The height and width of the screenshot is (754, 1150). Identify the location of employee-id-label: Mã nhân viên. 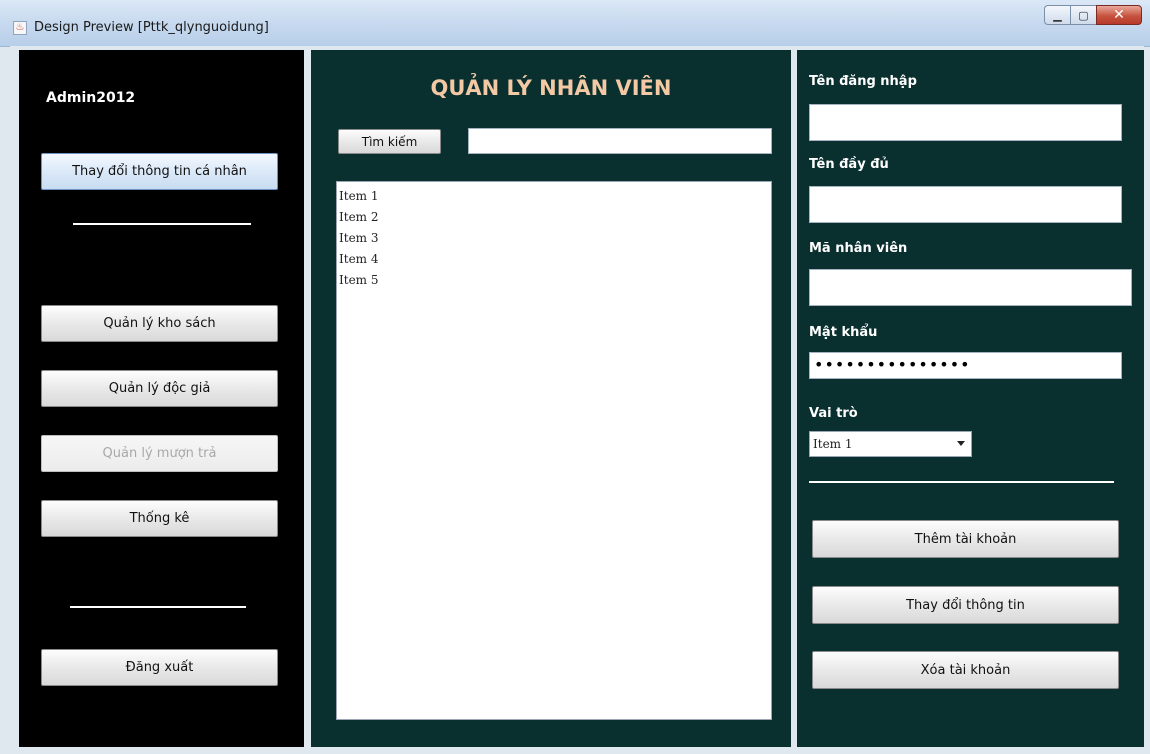
(858, 248).